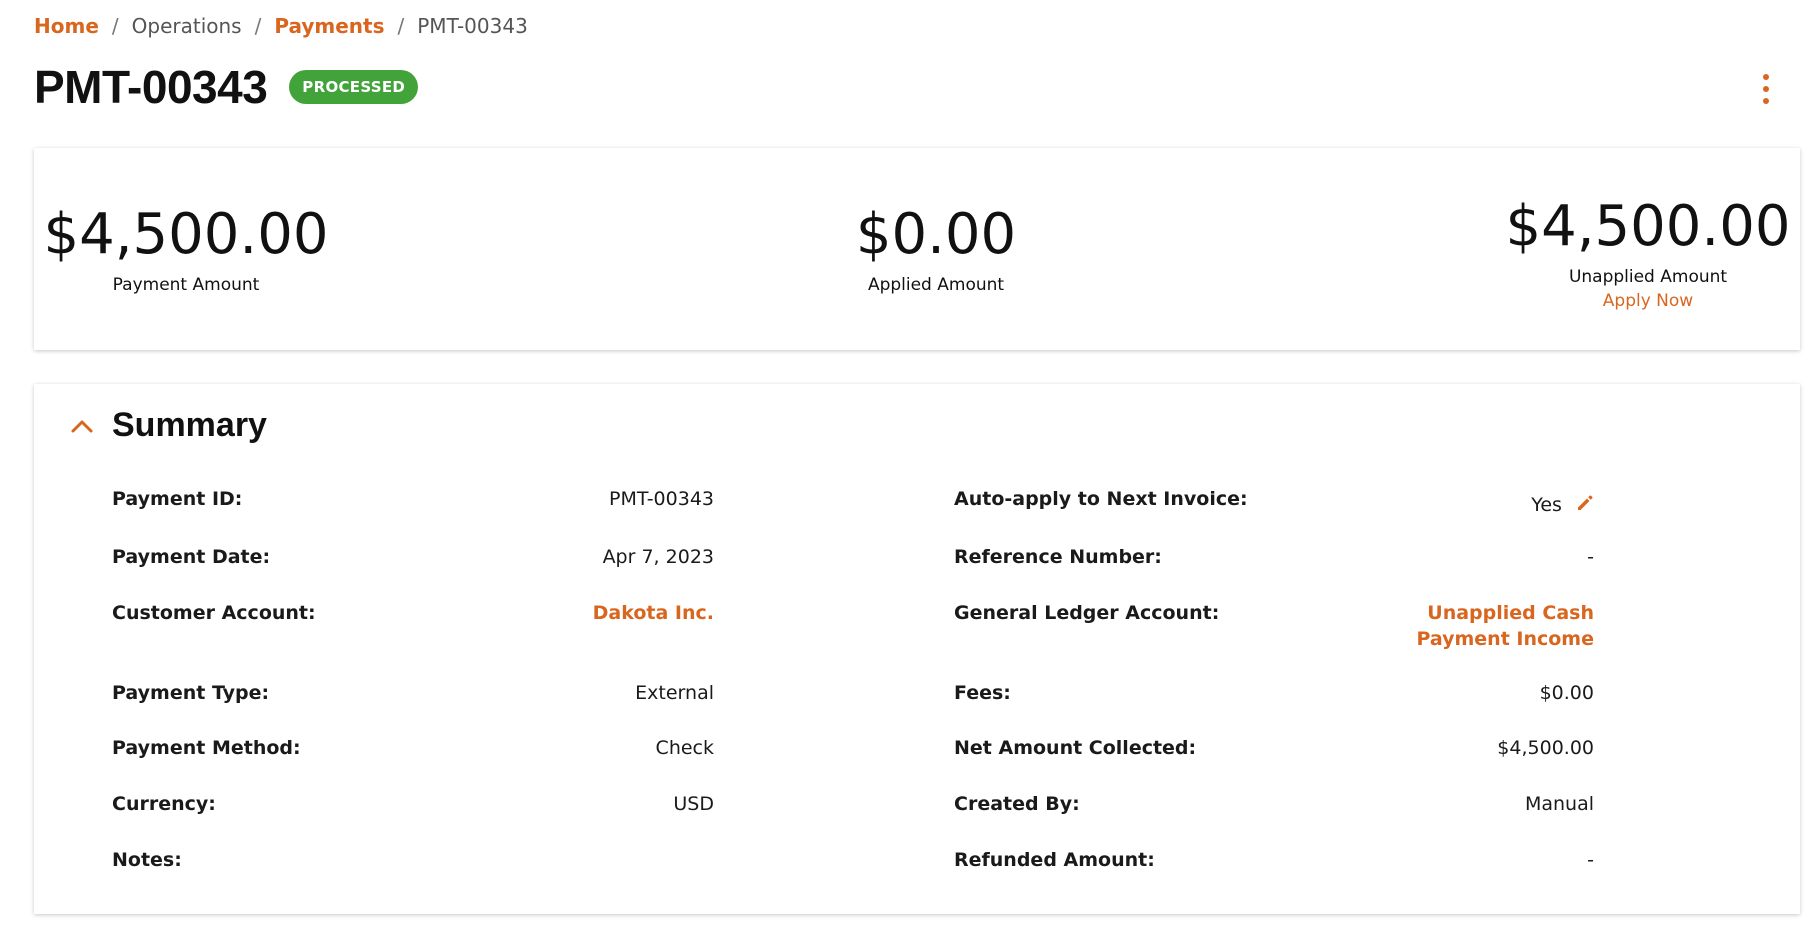  I want to click on payment-amount-value: $4,500.00, so click(186, 234).